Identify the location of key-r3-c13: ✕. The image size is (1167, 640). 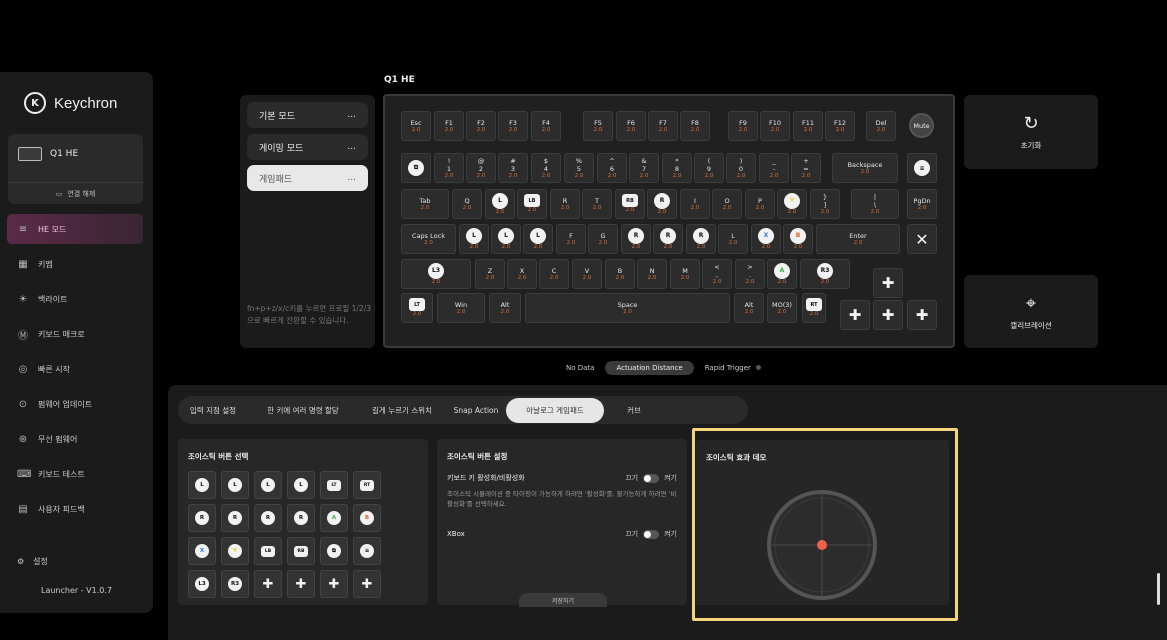
(922, 239).